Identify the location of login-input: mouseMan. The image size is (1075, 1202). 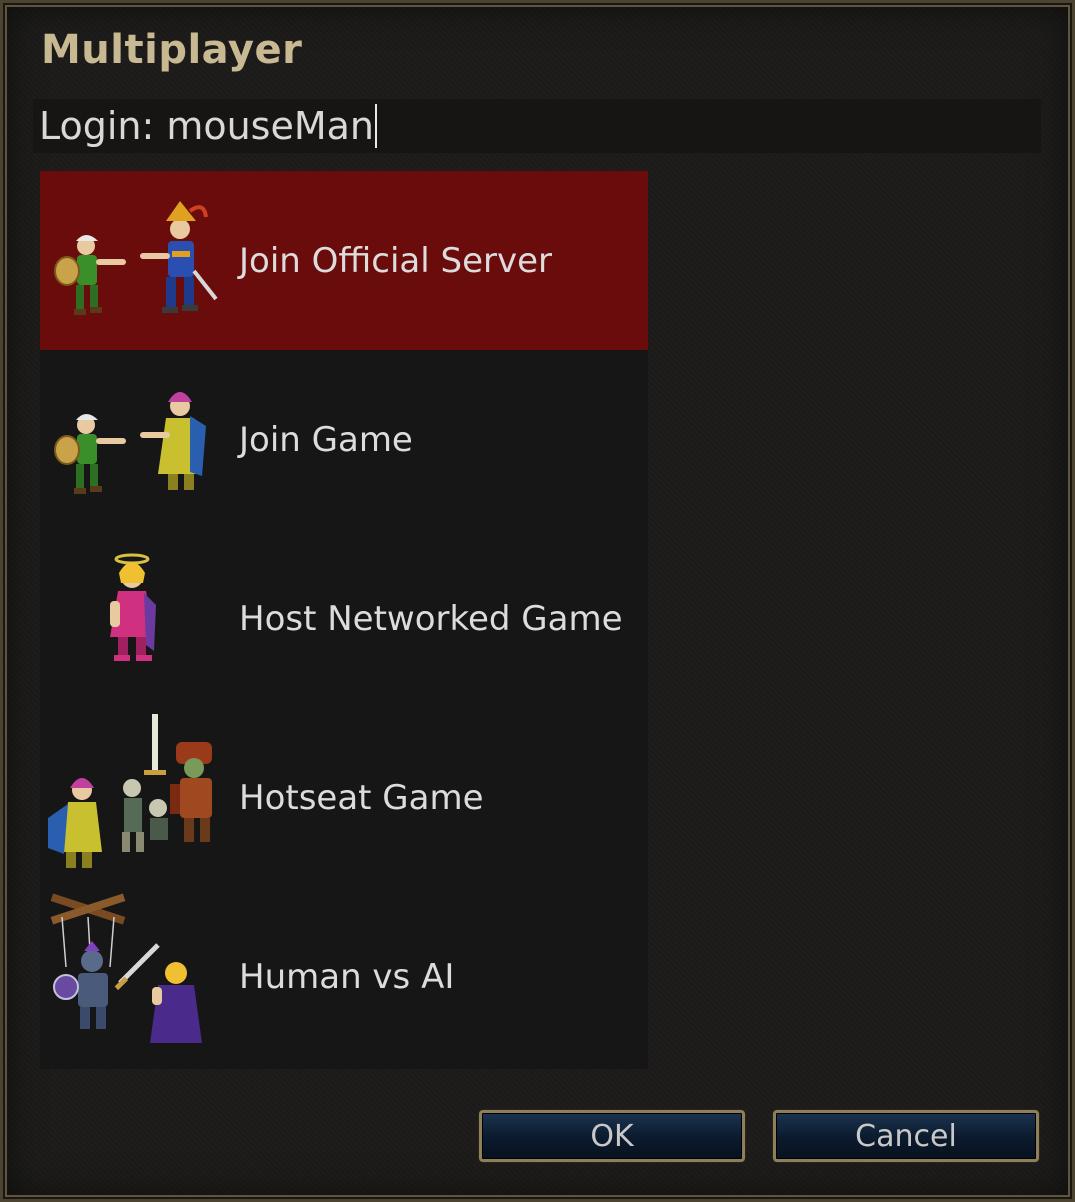
(272, 126).